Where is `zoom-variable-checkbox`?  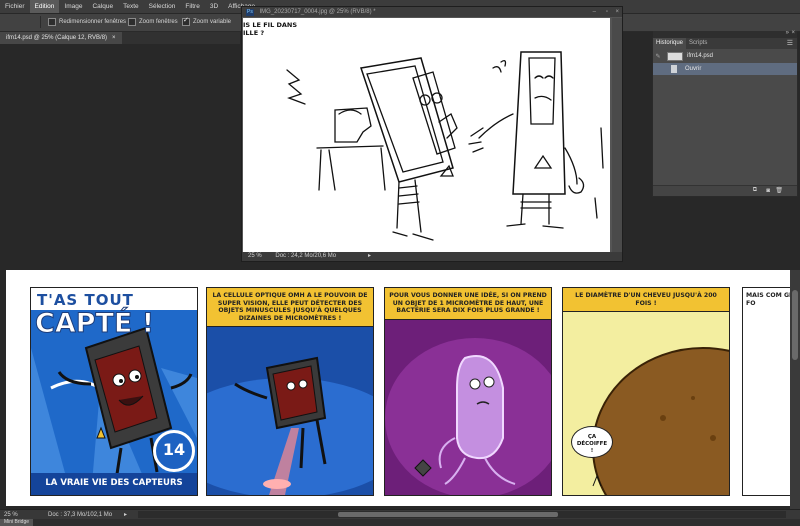 zoom-variable-checkbox is located at coordinates (186, 21).